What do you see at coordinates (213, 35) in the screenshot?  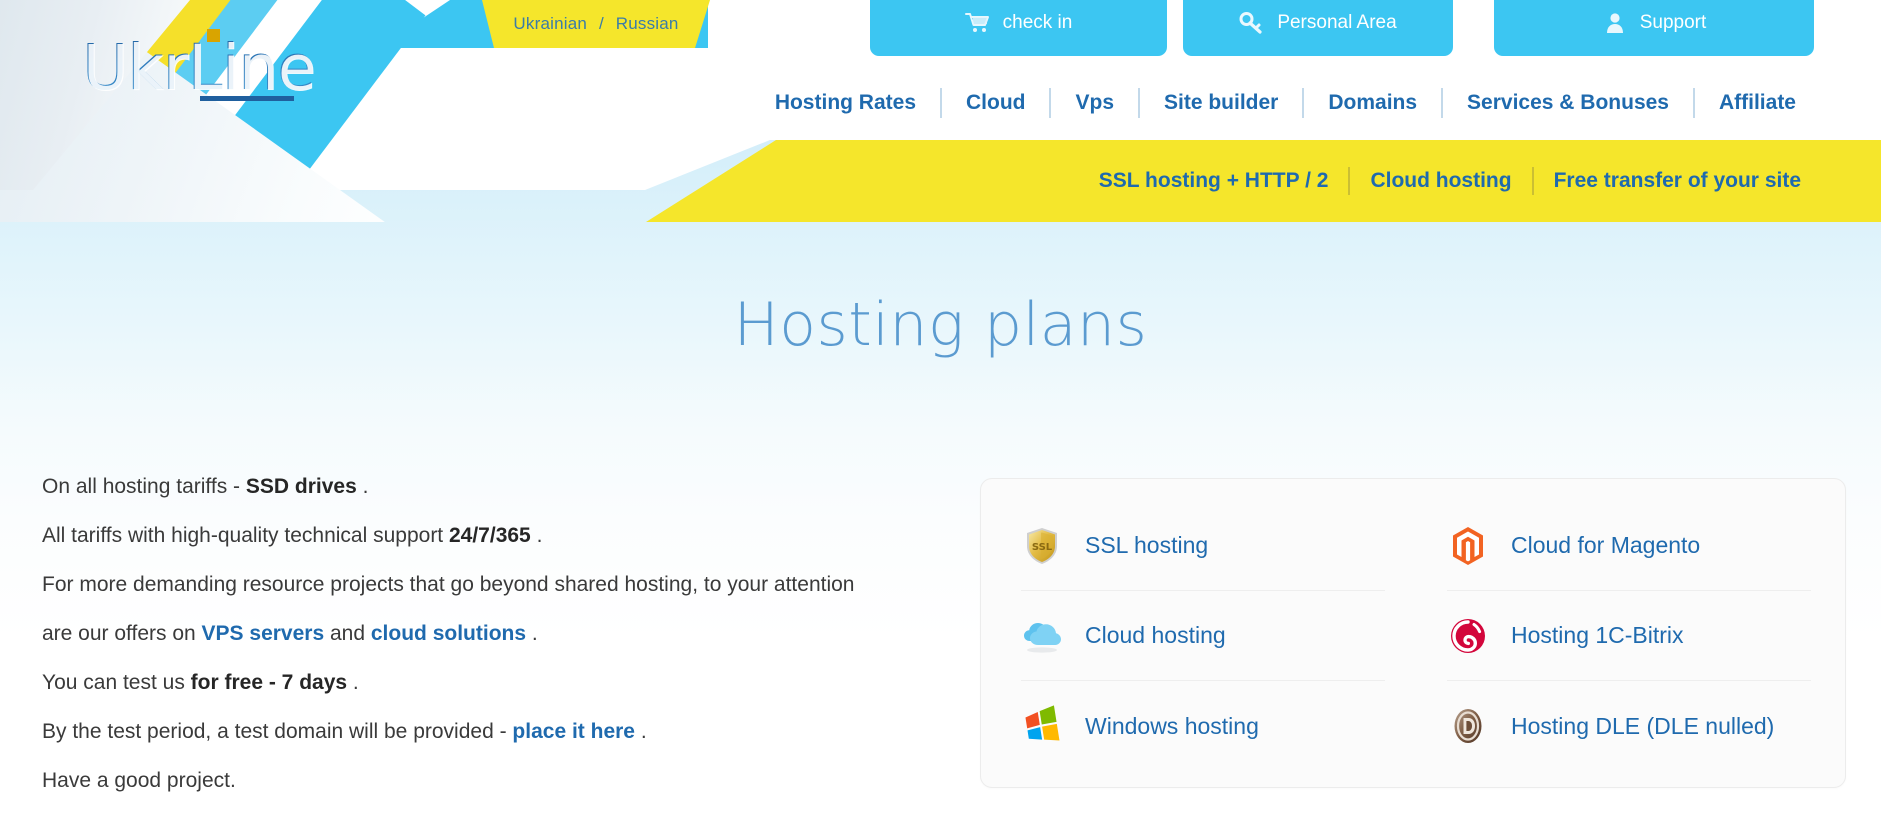 I see `logo-accent-dot` at bounding box center [213, 35].